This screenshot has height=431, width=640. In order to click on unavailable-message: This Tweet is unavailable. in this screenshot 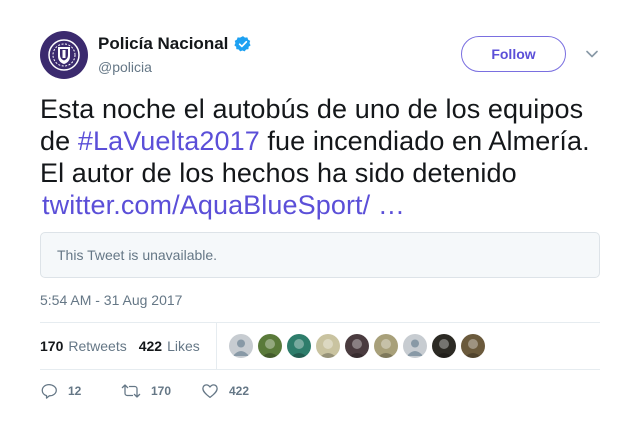, I will do `click(137, 255)`.